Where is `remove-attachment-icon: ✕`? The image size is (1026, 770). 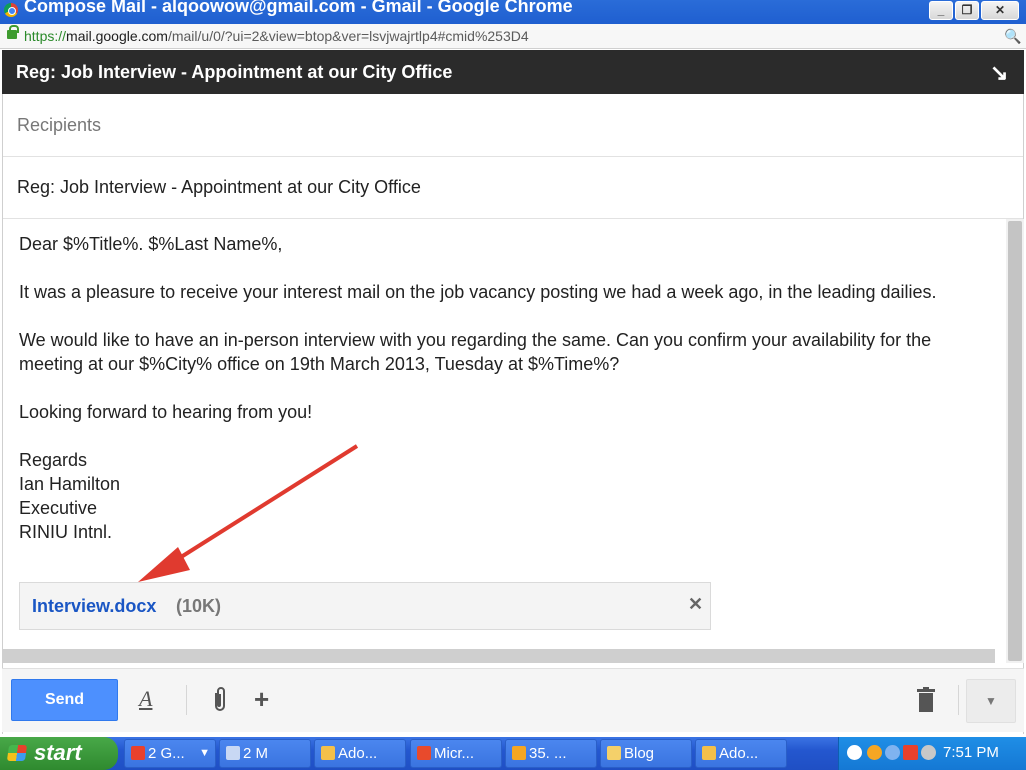 remove-attachment-icon: ✕ is located at coordinates (695, 604).